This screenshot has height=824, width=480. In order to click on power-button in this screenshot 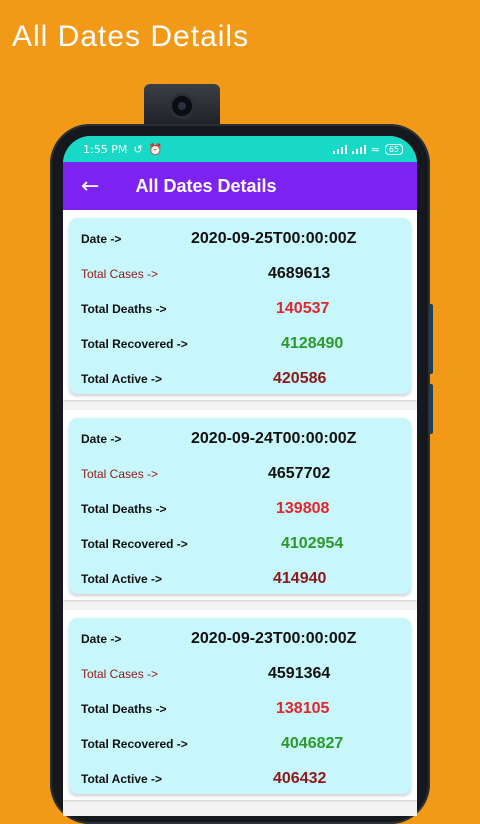, I will do `click(431, 409)`.